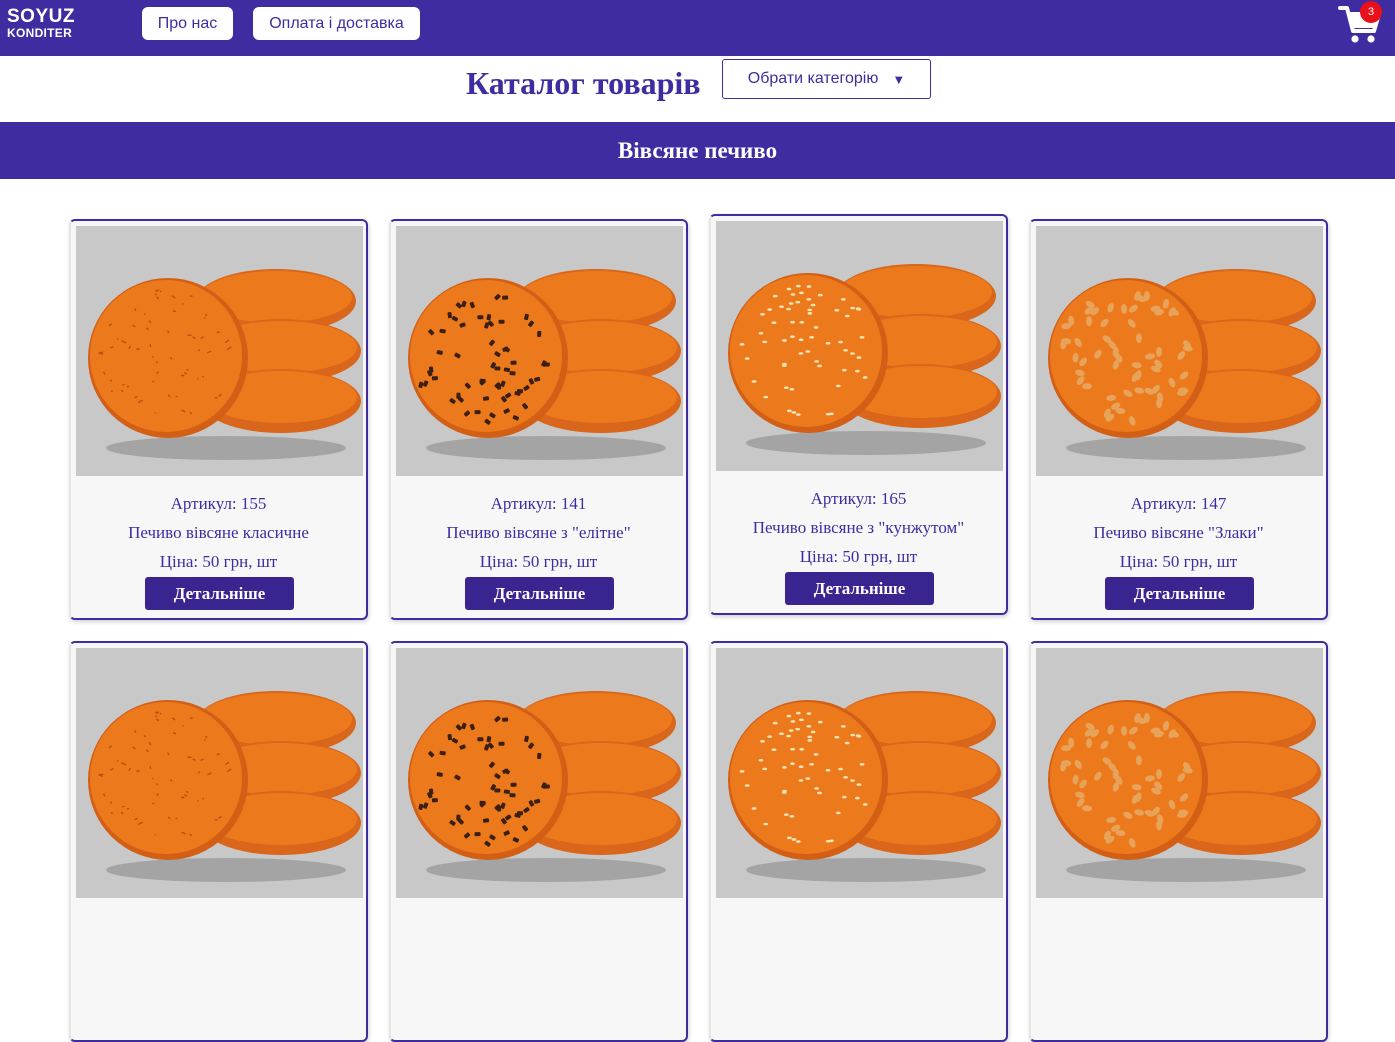  Describe the element at coordinates (336, 23) in the screenshot. I see `nav-payment-delivery-button: Оплата і доставка` at that location.